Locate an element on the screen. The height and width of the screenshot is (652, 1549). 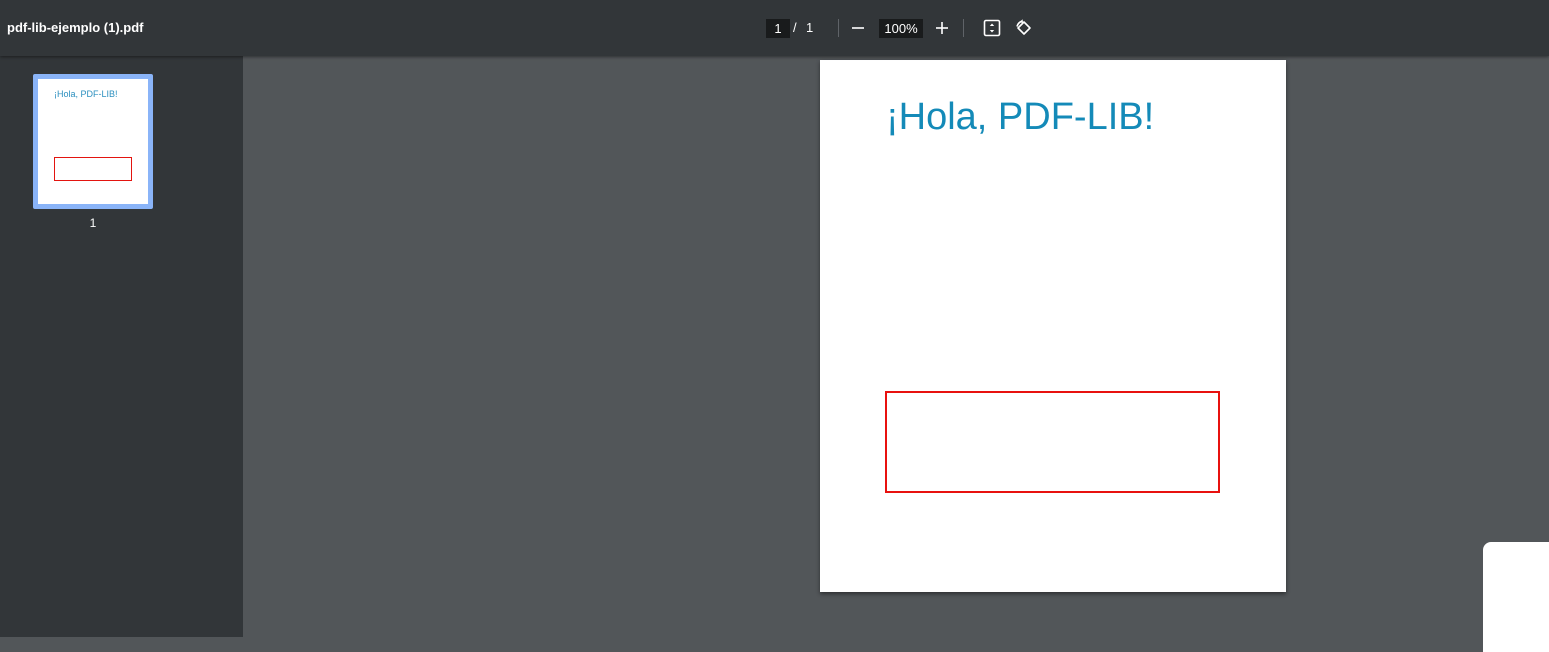
zoom-out-button is located at coordinates (858, 28).